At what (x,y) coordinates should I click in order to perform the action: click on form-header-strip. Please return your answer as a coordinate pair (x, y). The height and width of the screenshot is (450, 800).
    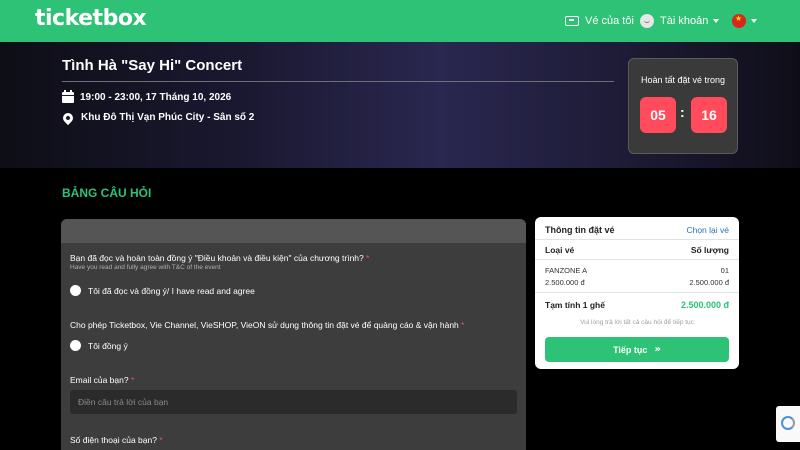
    Looking at the image, I should click on (293, 231).